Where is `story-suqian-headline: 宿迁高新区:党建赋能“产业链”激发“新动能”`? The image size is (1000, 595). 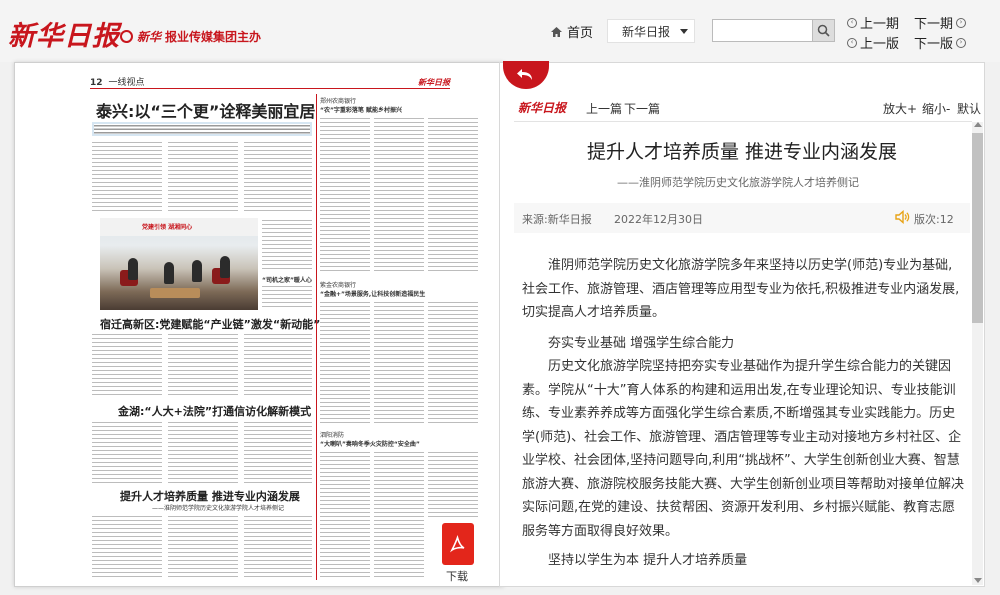
story-suqian-headline: 宿迁高新区:党建赋能“产业链”激发“新动能” is located at coordinates (210, 324).